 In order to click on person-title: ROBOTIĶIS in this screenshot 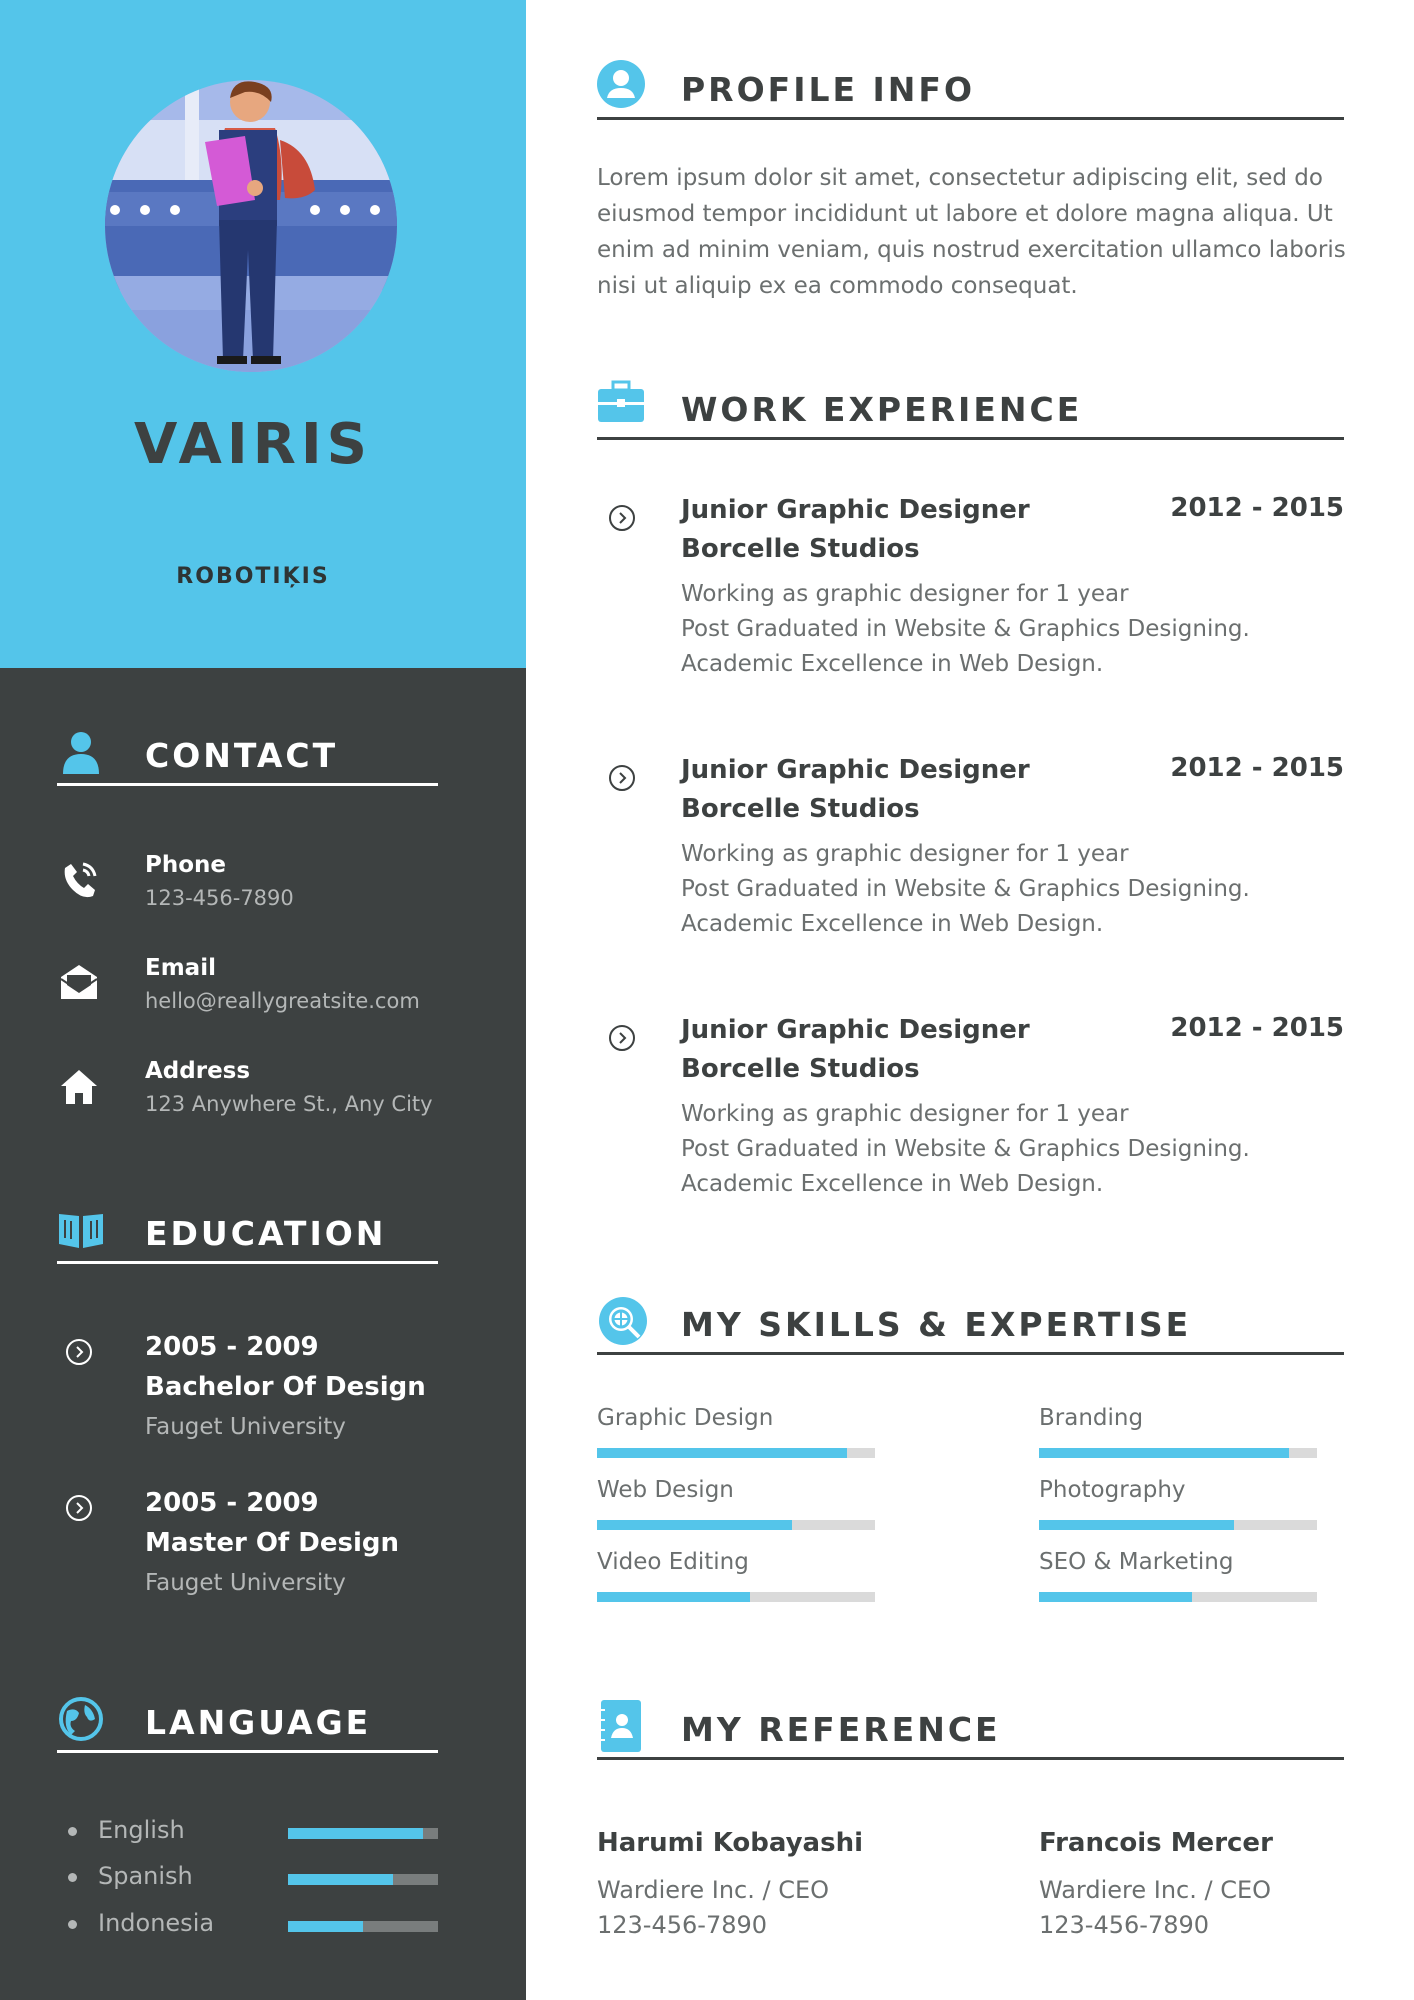, I will do `click(253, 576)`.